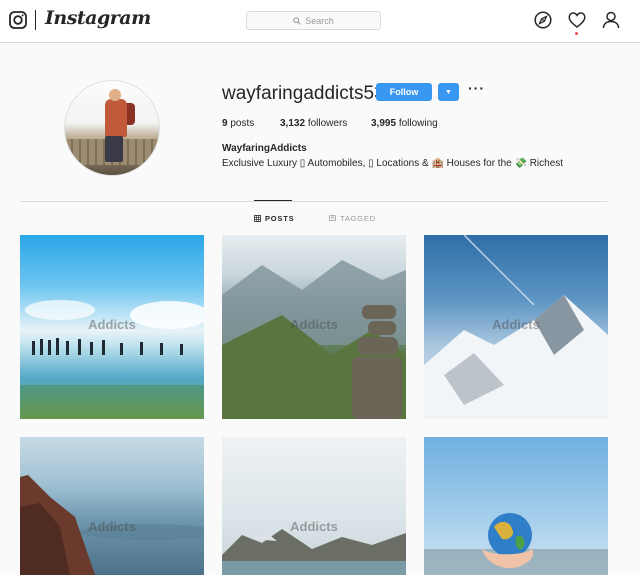 The height and width of the screenshot is (575, 640). Describe the element at coordinates (332, 218) in the screenshot. I see `tag-icon` at that location.